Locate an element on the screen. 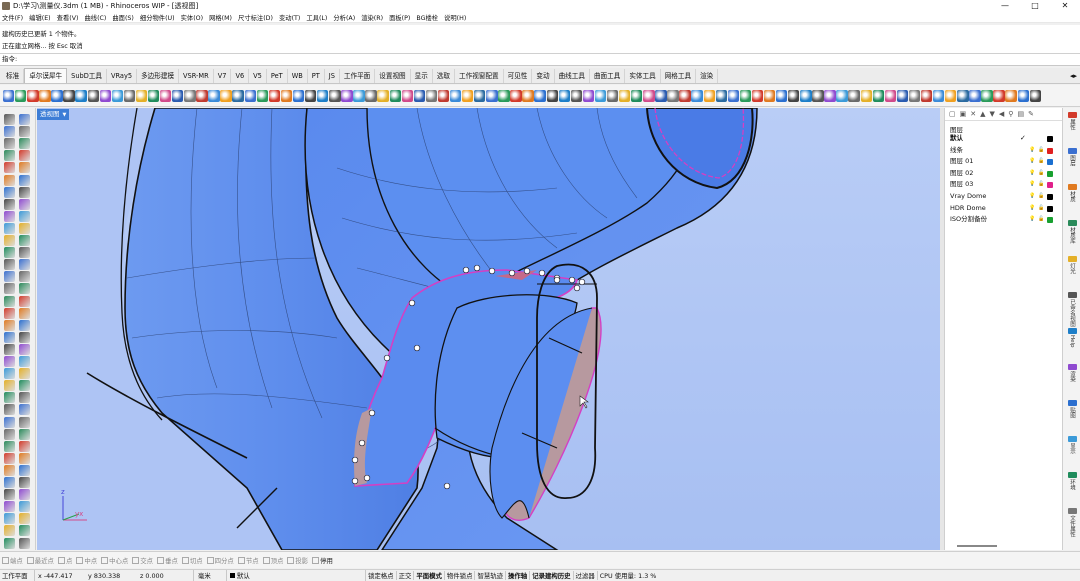 The image size is (1080, 581). menu-item: 曲线(C) is located at coordinates (95, 17).